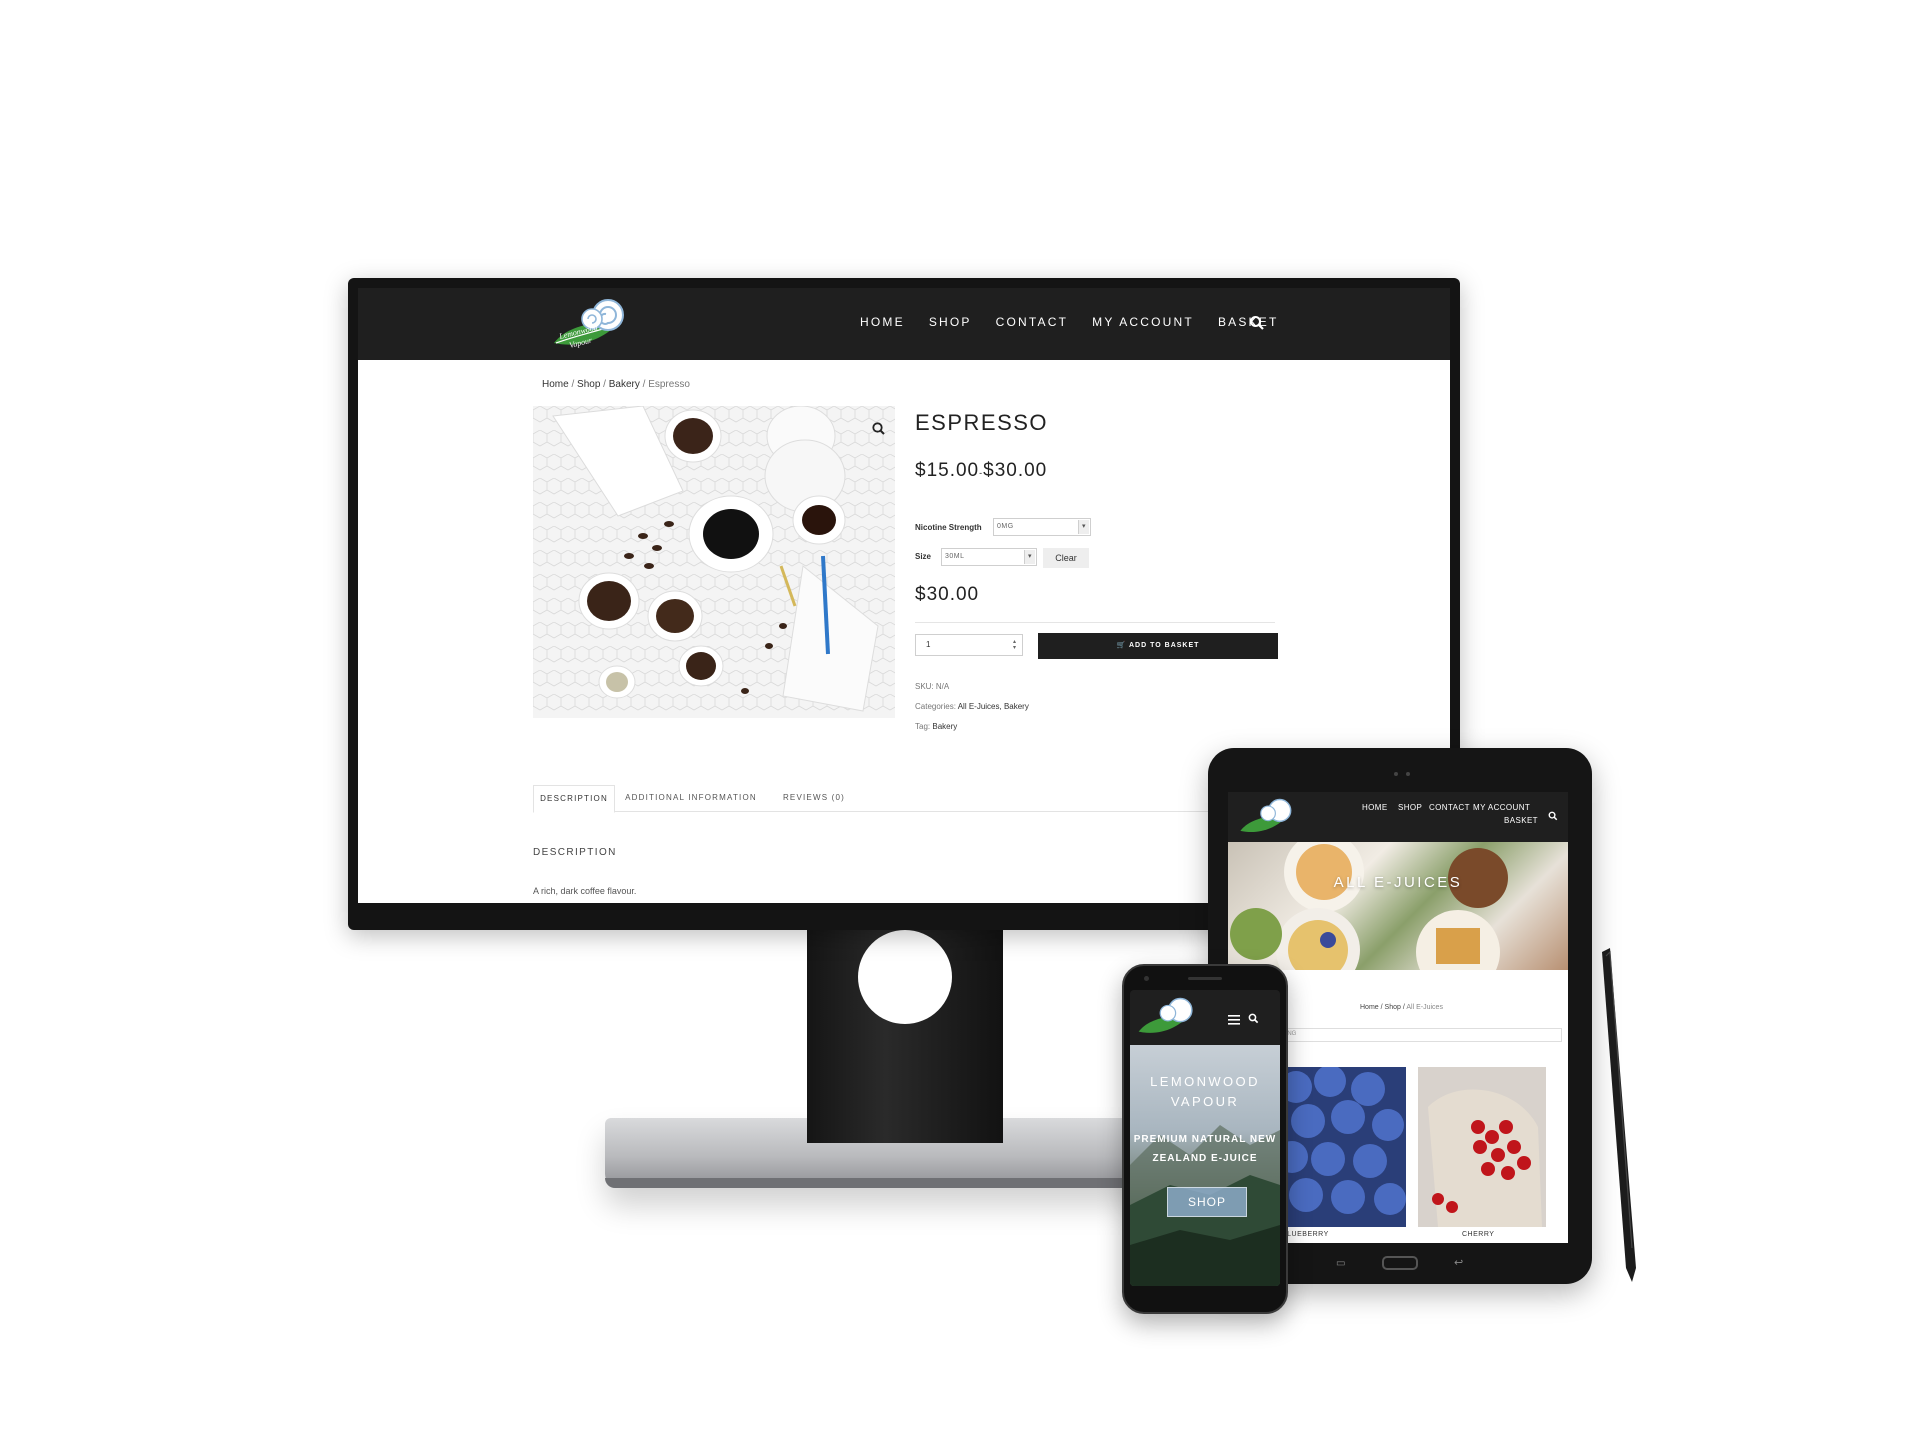 This screenshot has height=1440, width=1920. Describe the element at coordinates (1253, 1017) in the screenshot. I see `phone-search-icon` at that location.